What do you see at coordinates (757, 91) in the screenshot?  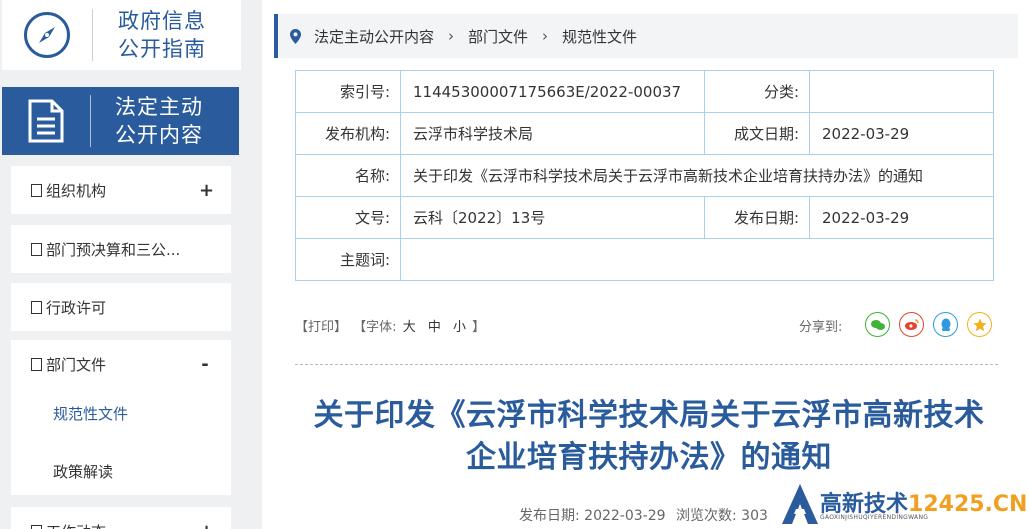 I see `meta-label: 分类:` at bounding box center [757, 91].